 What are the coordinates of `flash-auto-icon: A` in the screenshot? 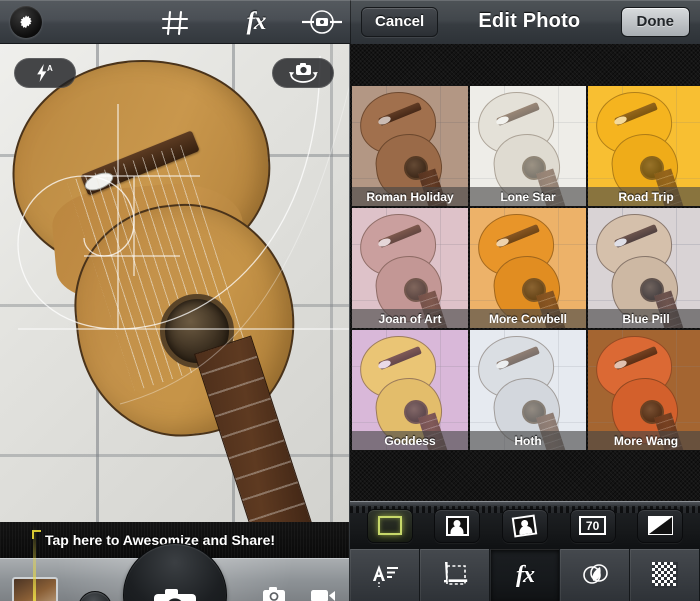 It's located at (45, 73).